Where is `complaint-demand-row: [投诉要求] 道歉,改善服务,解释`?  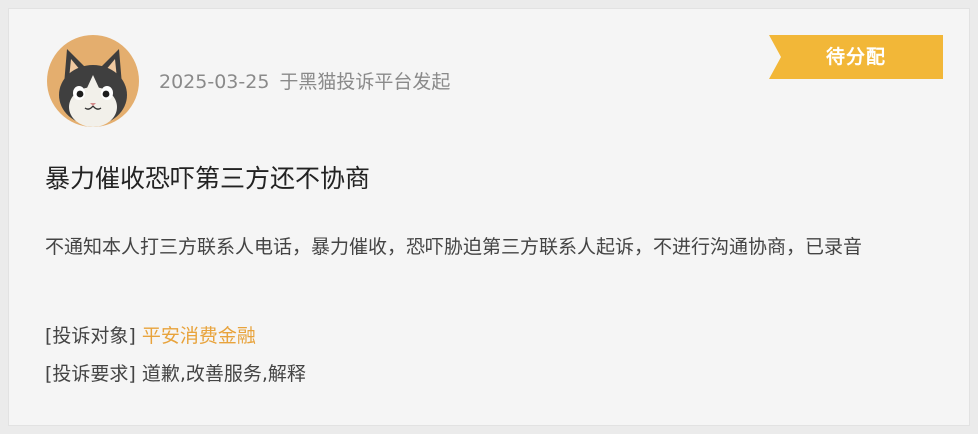 complaint-demand-row: [投诉要求] 道歉,改善服务,解释 is located at coordinates (175, 372).